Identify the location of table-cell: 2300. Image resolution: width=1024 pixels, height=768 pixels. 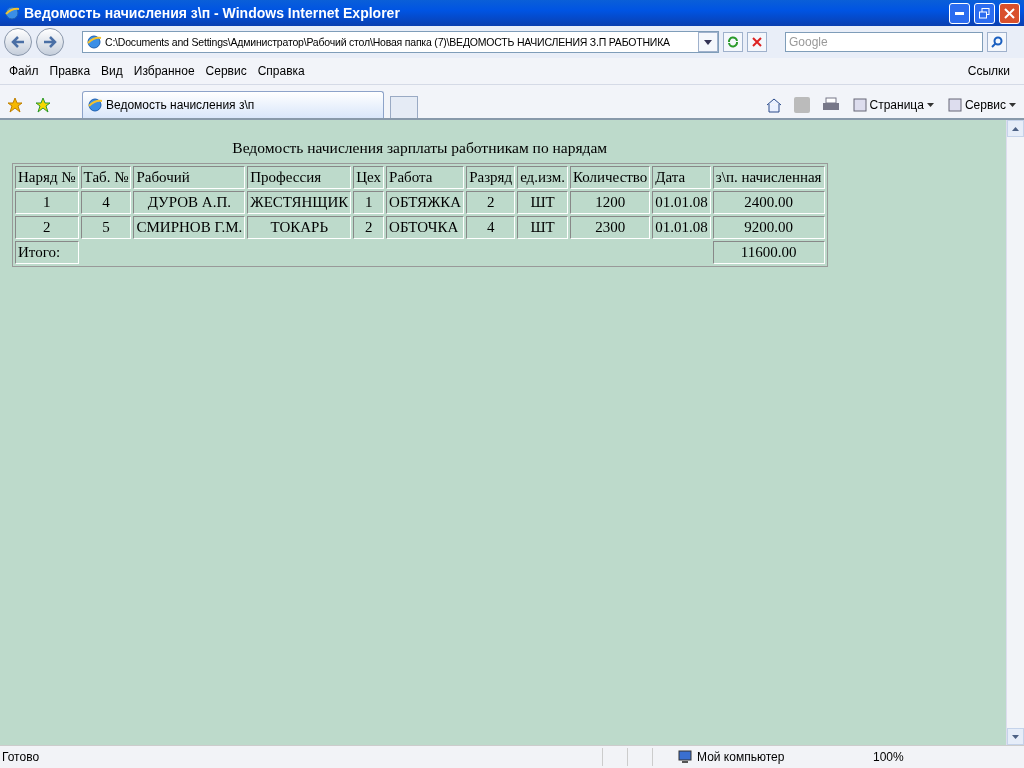
(610, 227).